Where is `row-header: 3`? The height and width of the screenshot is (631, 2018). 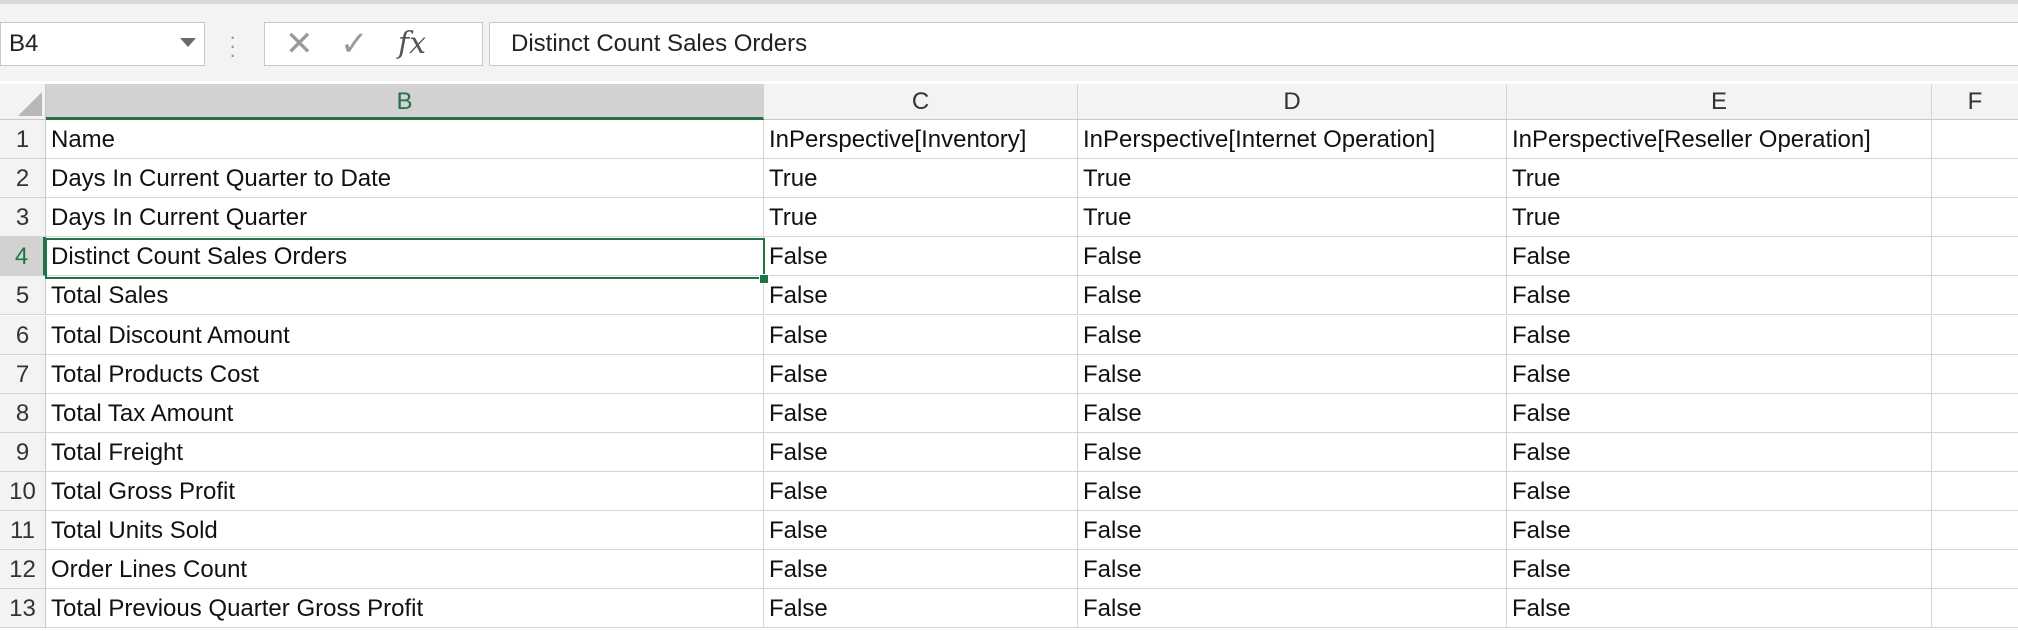 row-header: 3 is located at coordinates (23, 218).